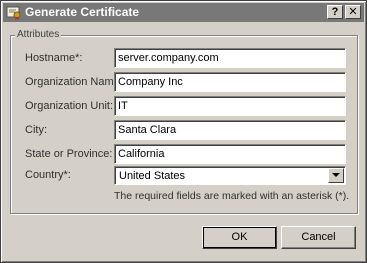 The image size is (367, 263). Describe the element at coordinates (336, 175) in the screenshot. I see `chevron-down-icon` at that location.